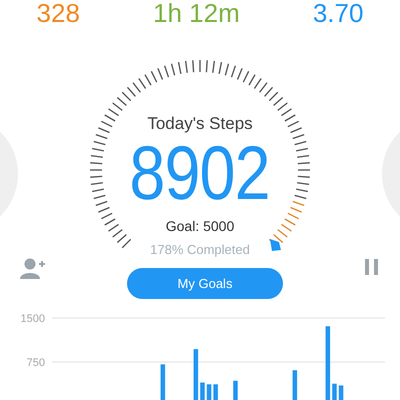 The image size is (400, 400). What do you see at coordinates (372, 267) in the screenshot?
I see `pause-icon` at bounding box center [372, 267].